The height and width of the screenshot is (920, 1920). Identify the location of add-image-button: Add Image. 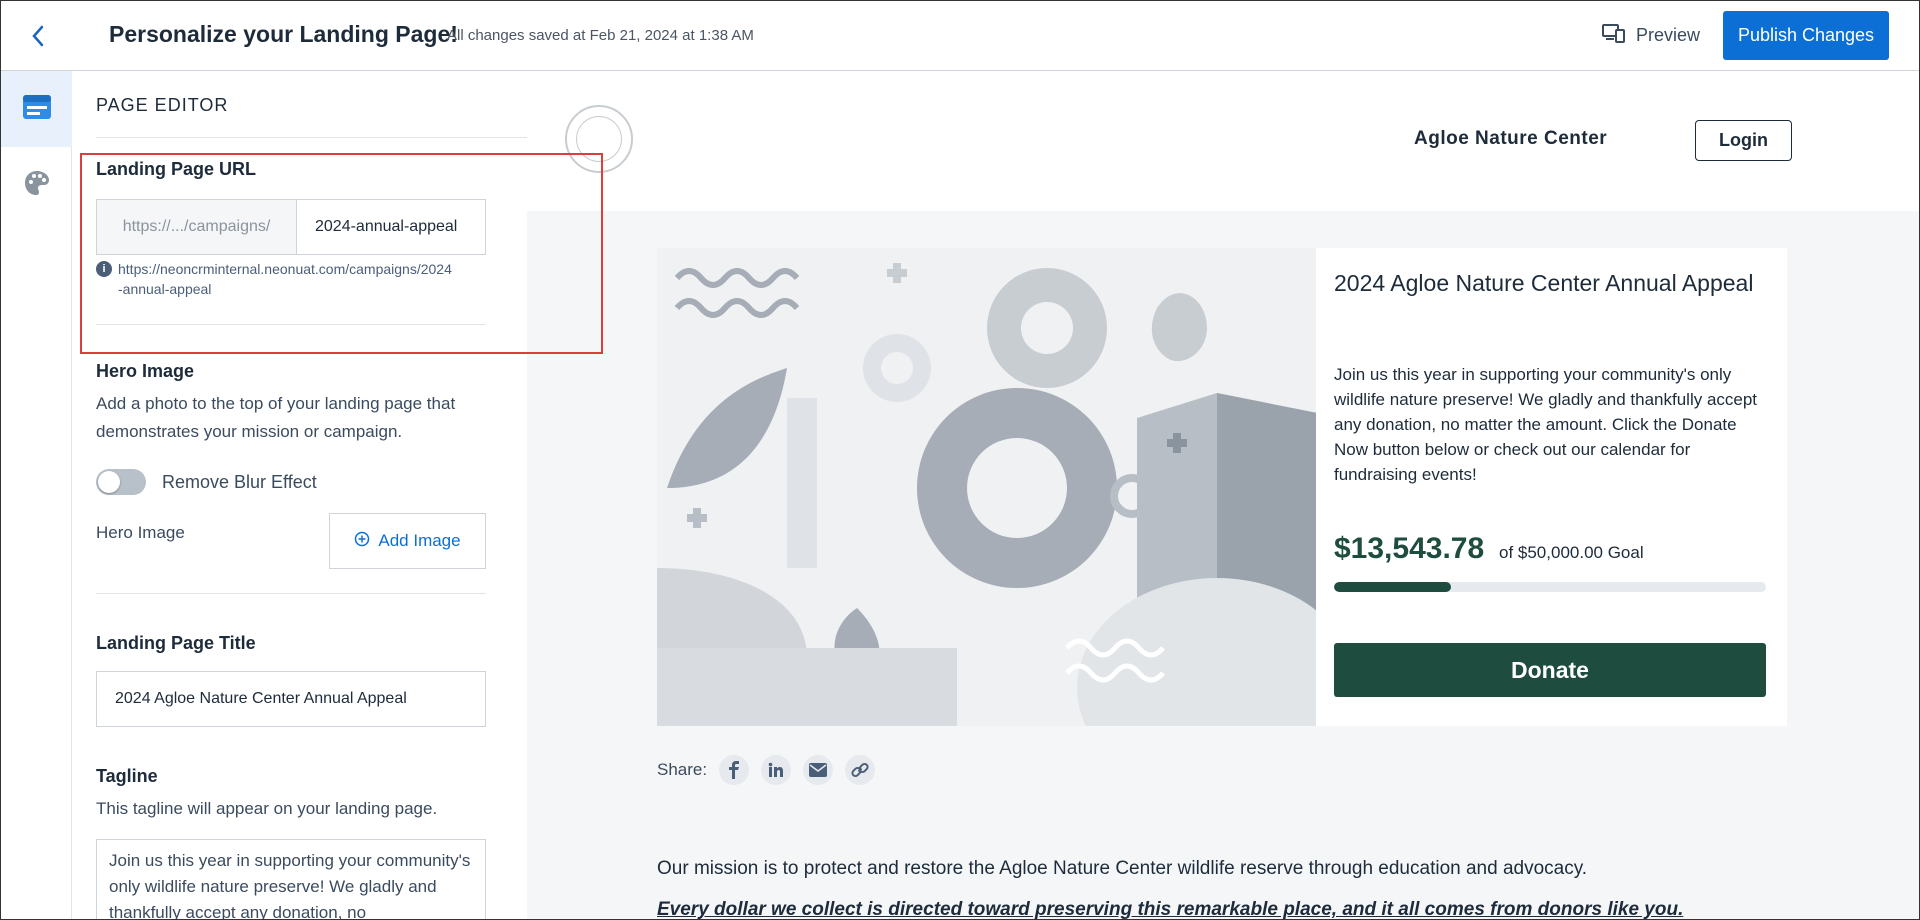
(407, 541).